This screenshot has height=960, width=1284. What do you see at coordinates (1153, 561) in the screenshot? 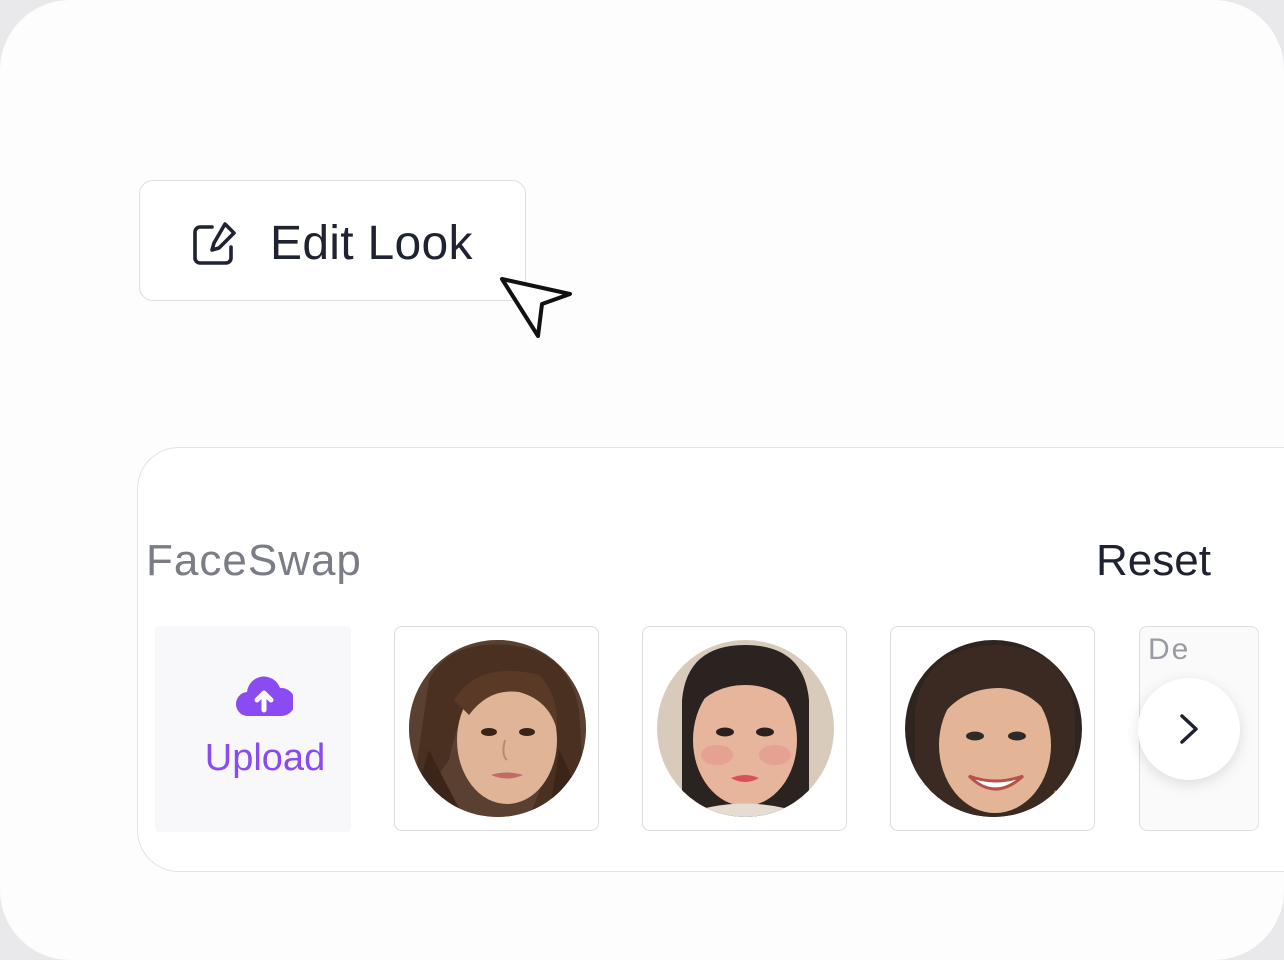
I see `reset-button: Reset` at bounding box center [1153, 561].